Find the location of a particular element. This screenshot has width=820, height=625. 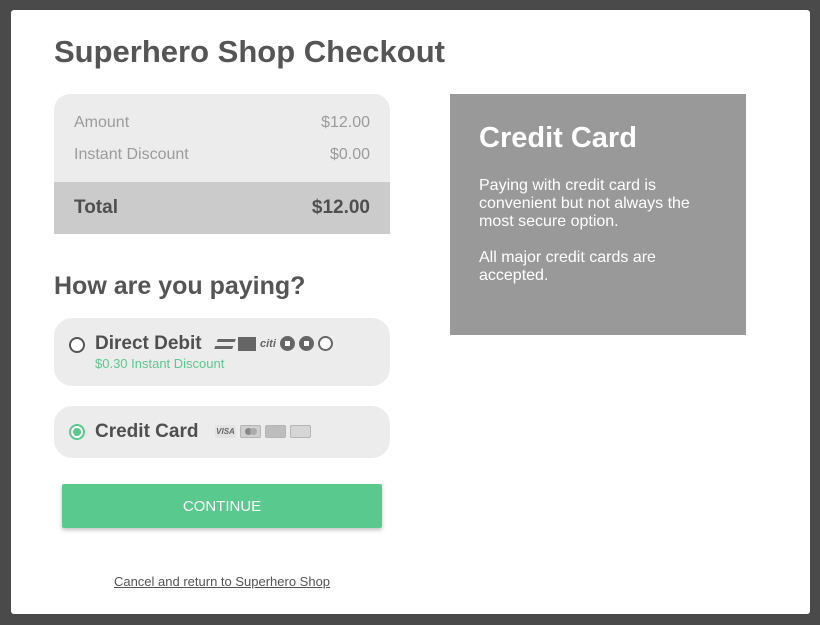

bank-logo-icon is located at coordinates (247, 343).